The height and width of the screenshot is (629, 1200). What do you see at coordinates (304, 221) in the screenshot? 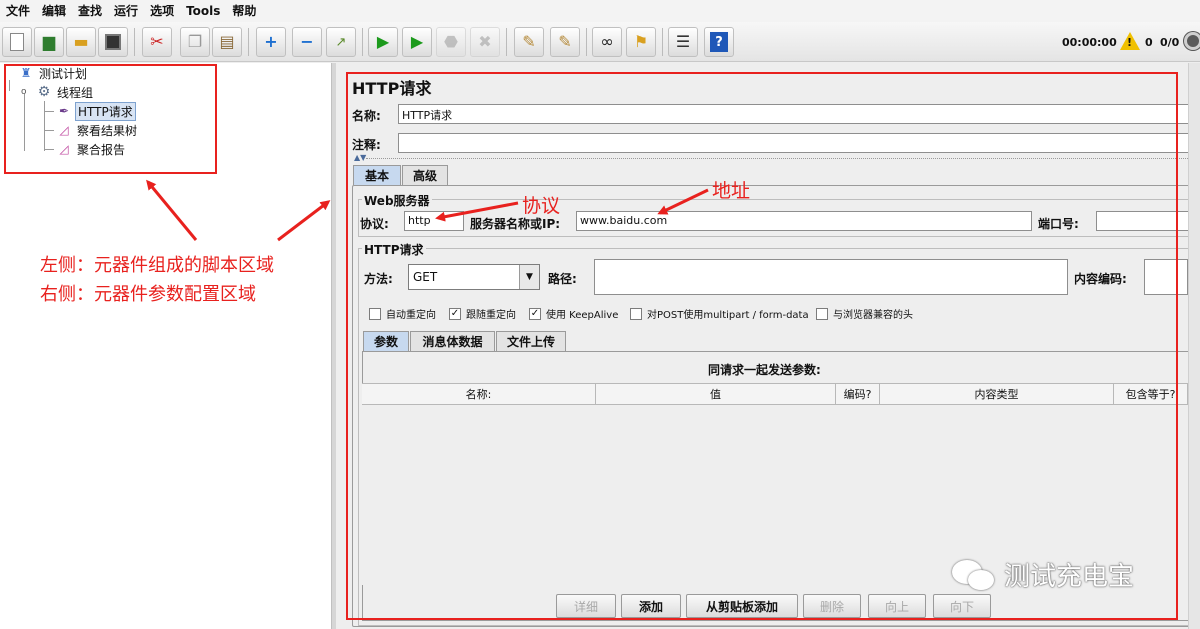
I see `arrow-to-config` at bounding box center [304, 221].